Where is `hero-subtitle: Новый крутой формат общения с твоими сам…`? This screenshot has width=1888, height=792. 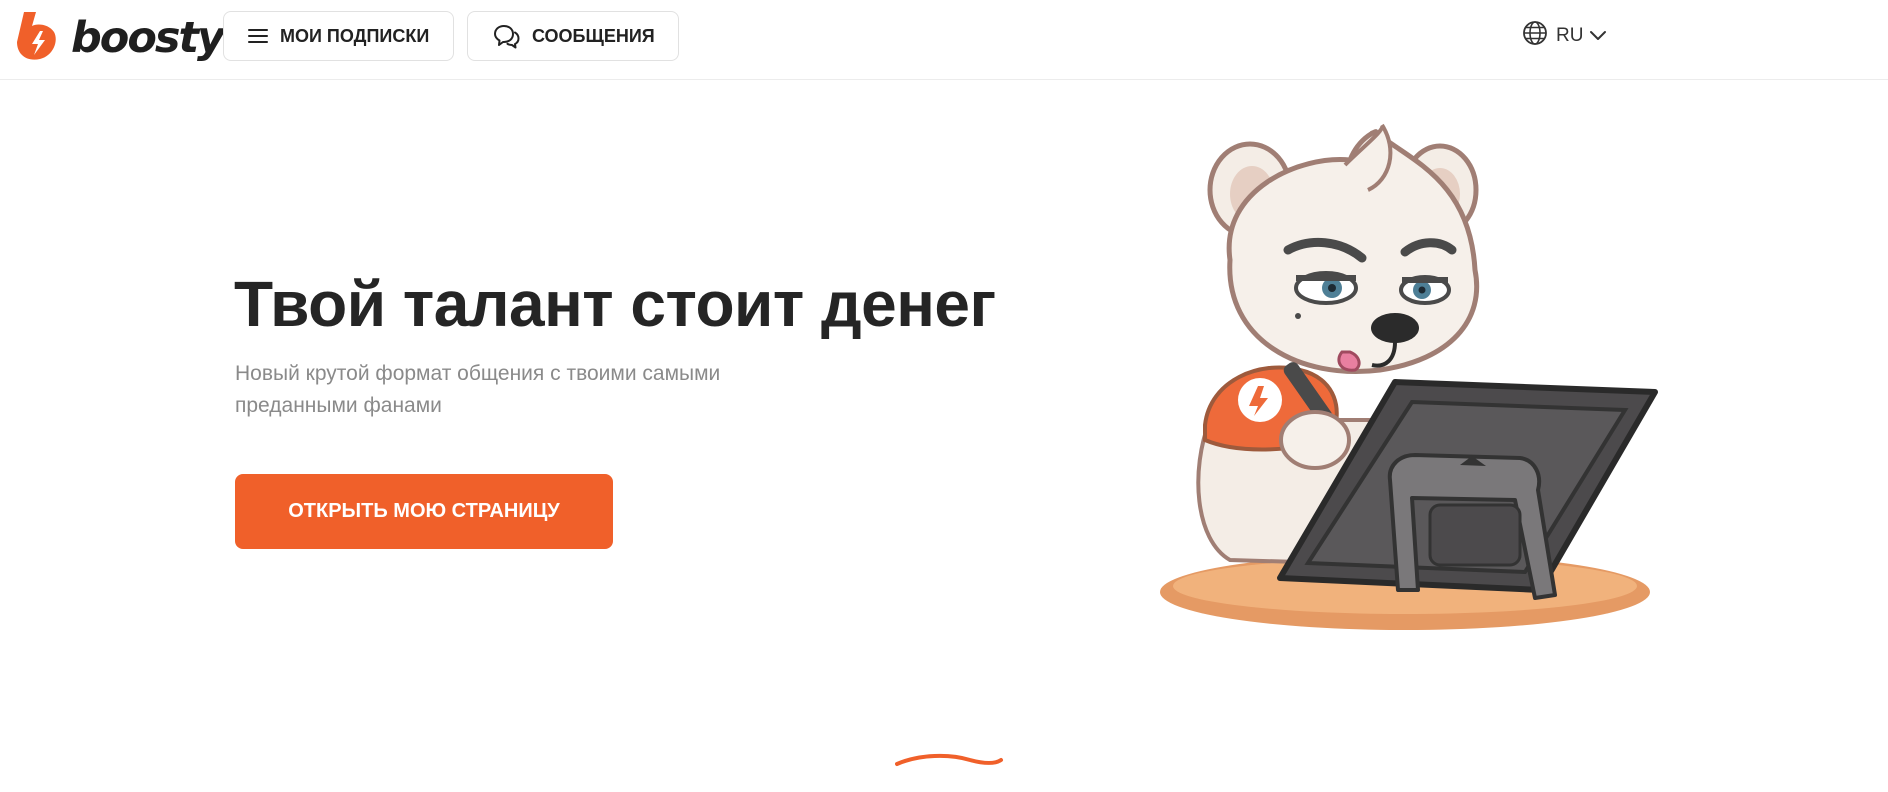
hero-subtitle: Новый крутой формат общения с твоими сам… is located at coordinates (478, 389).